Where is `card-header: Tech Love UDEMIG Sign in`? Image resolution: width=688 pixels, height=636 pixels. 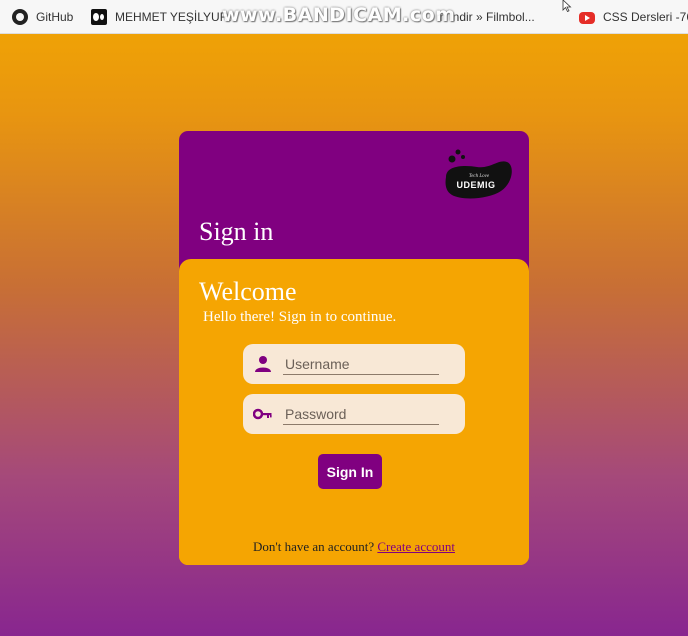 card-header: Tech Love UDEMIG Sign in is located at coordinates (354, 201).